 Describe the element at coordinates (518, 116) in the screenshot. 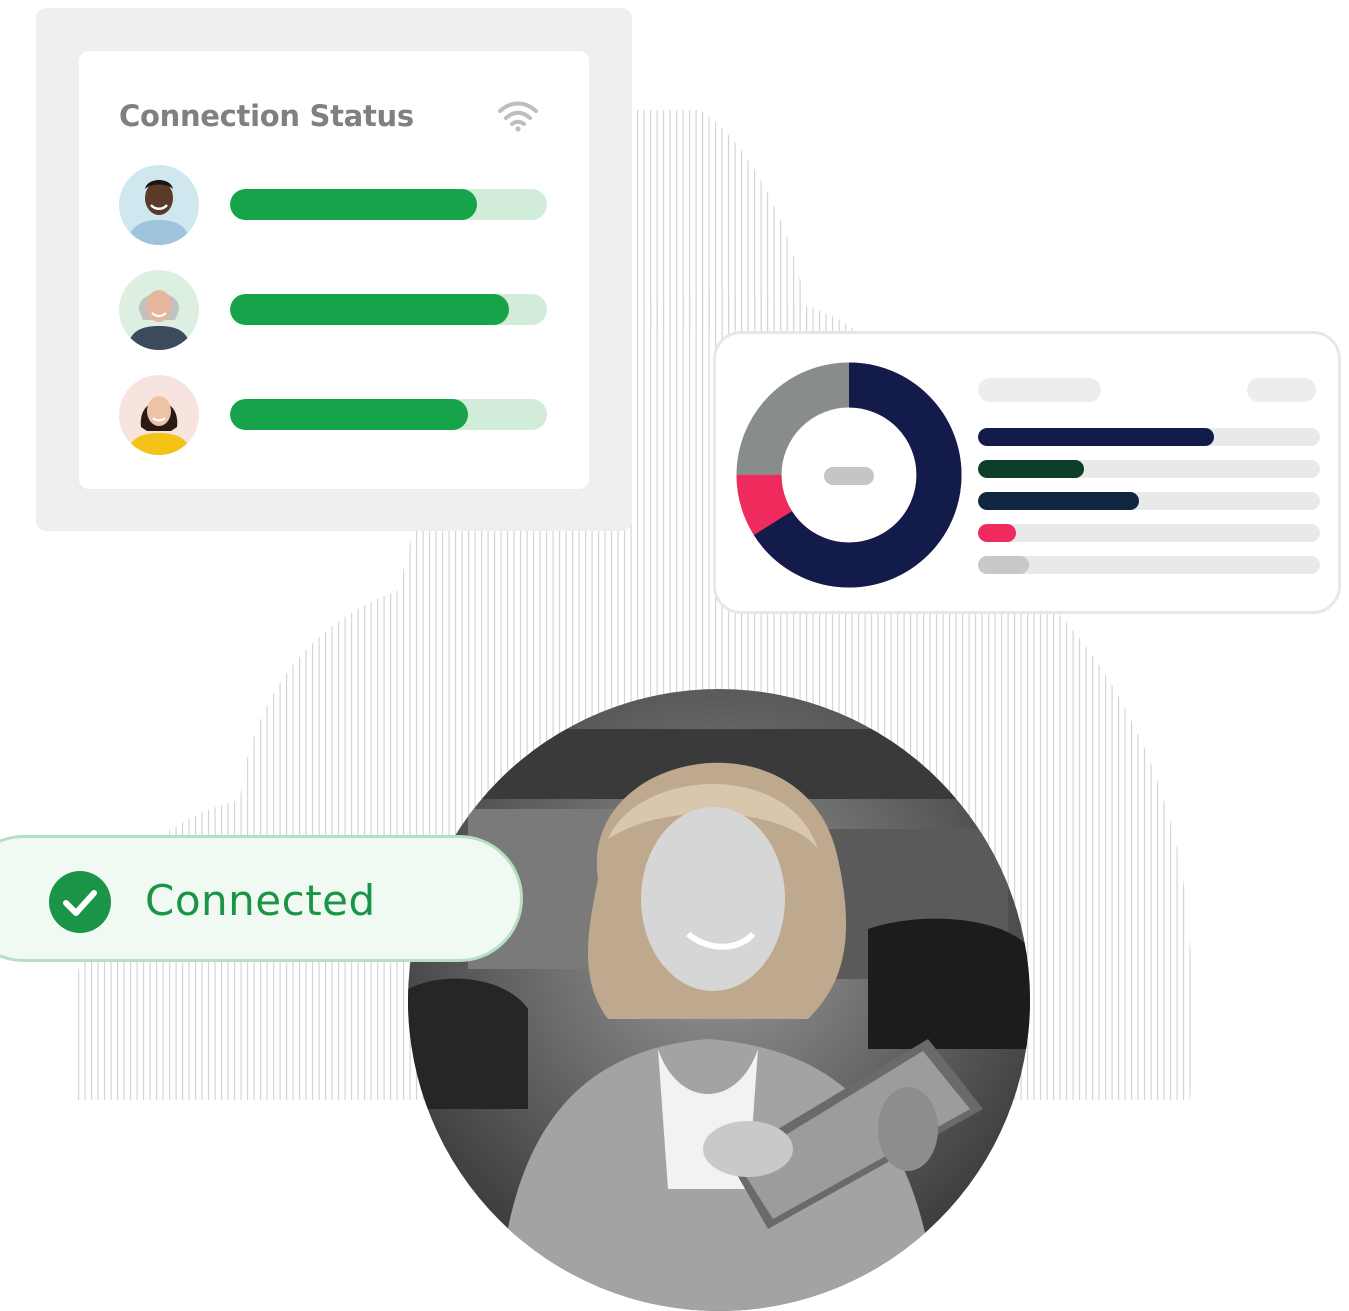

I see `wifi-icon` at that location.